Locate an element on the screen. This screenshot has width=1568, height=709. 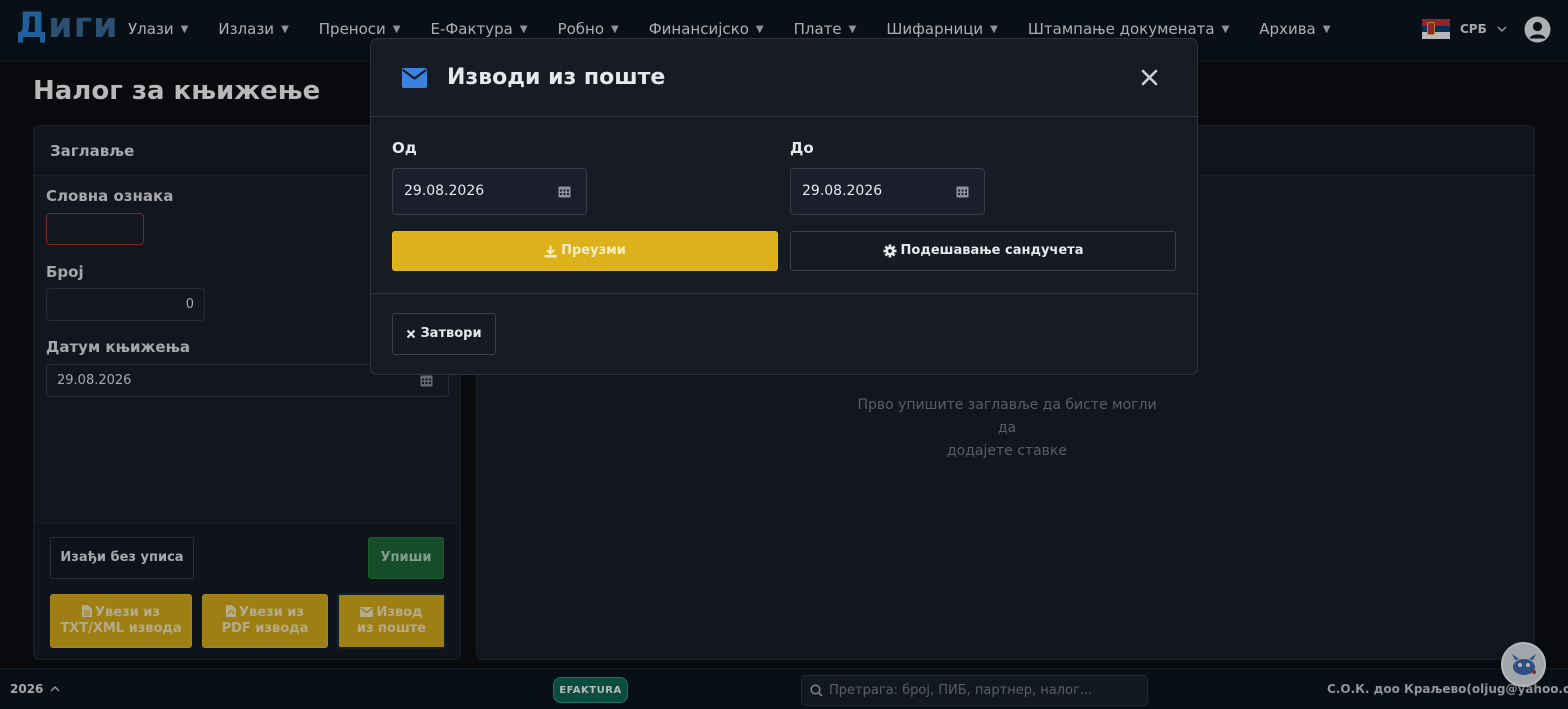
mailbox-settings-button: Подешавање сандучета is located at coordinates (983, 251).